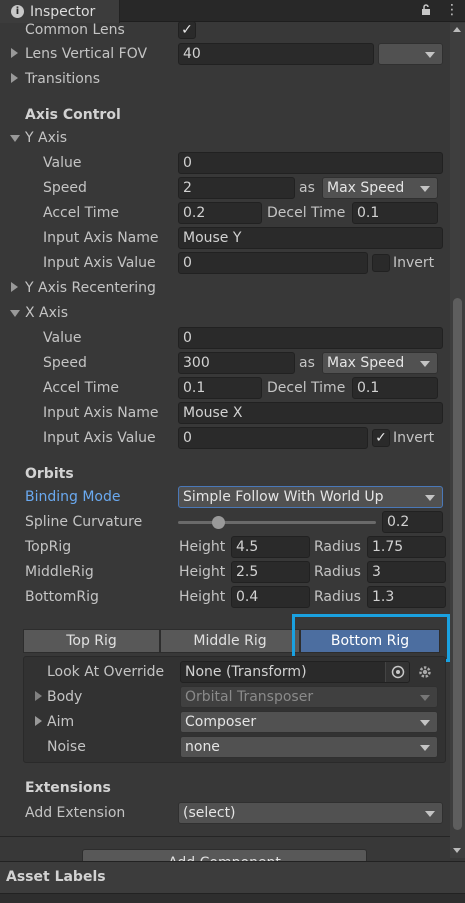 This screenshot has width=465, height=903. Describe the element at coordinates (295, 672) in the screenshot. I see `look-at-override-field: None (Transform)` at that location.